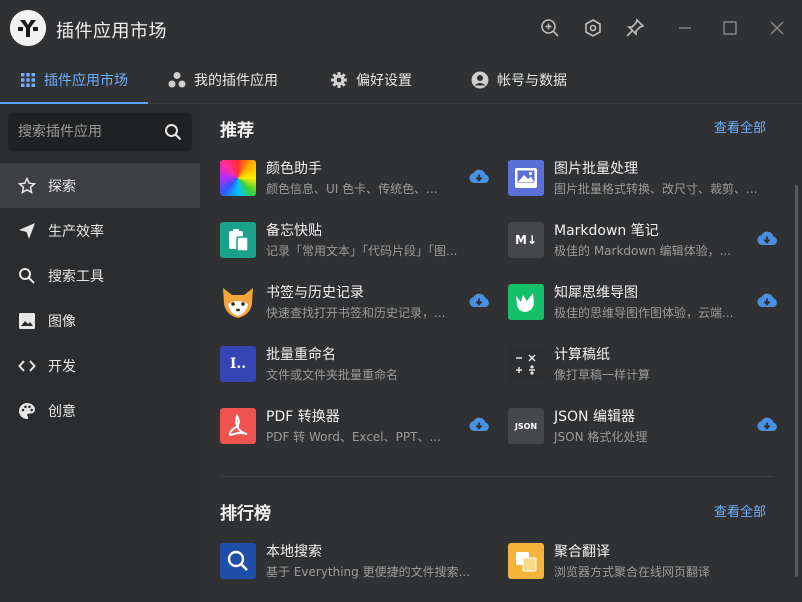  Describe the element at coordinates (27, 231) in the screenshot. I see `send-icon` at that location.